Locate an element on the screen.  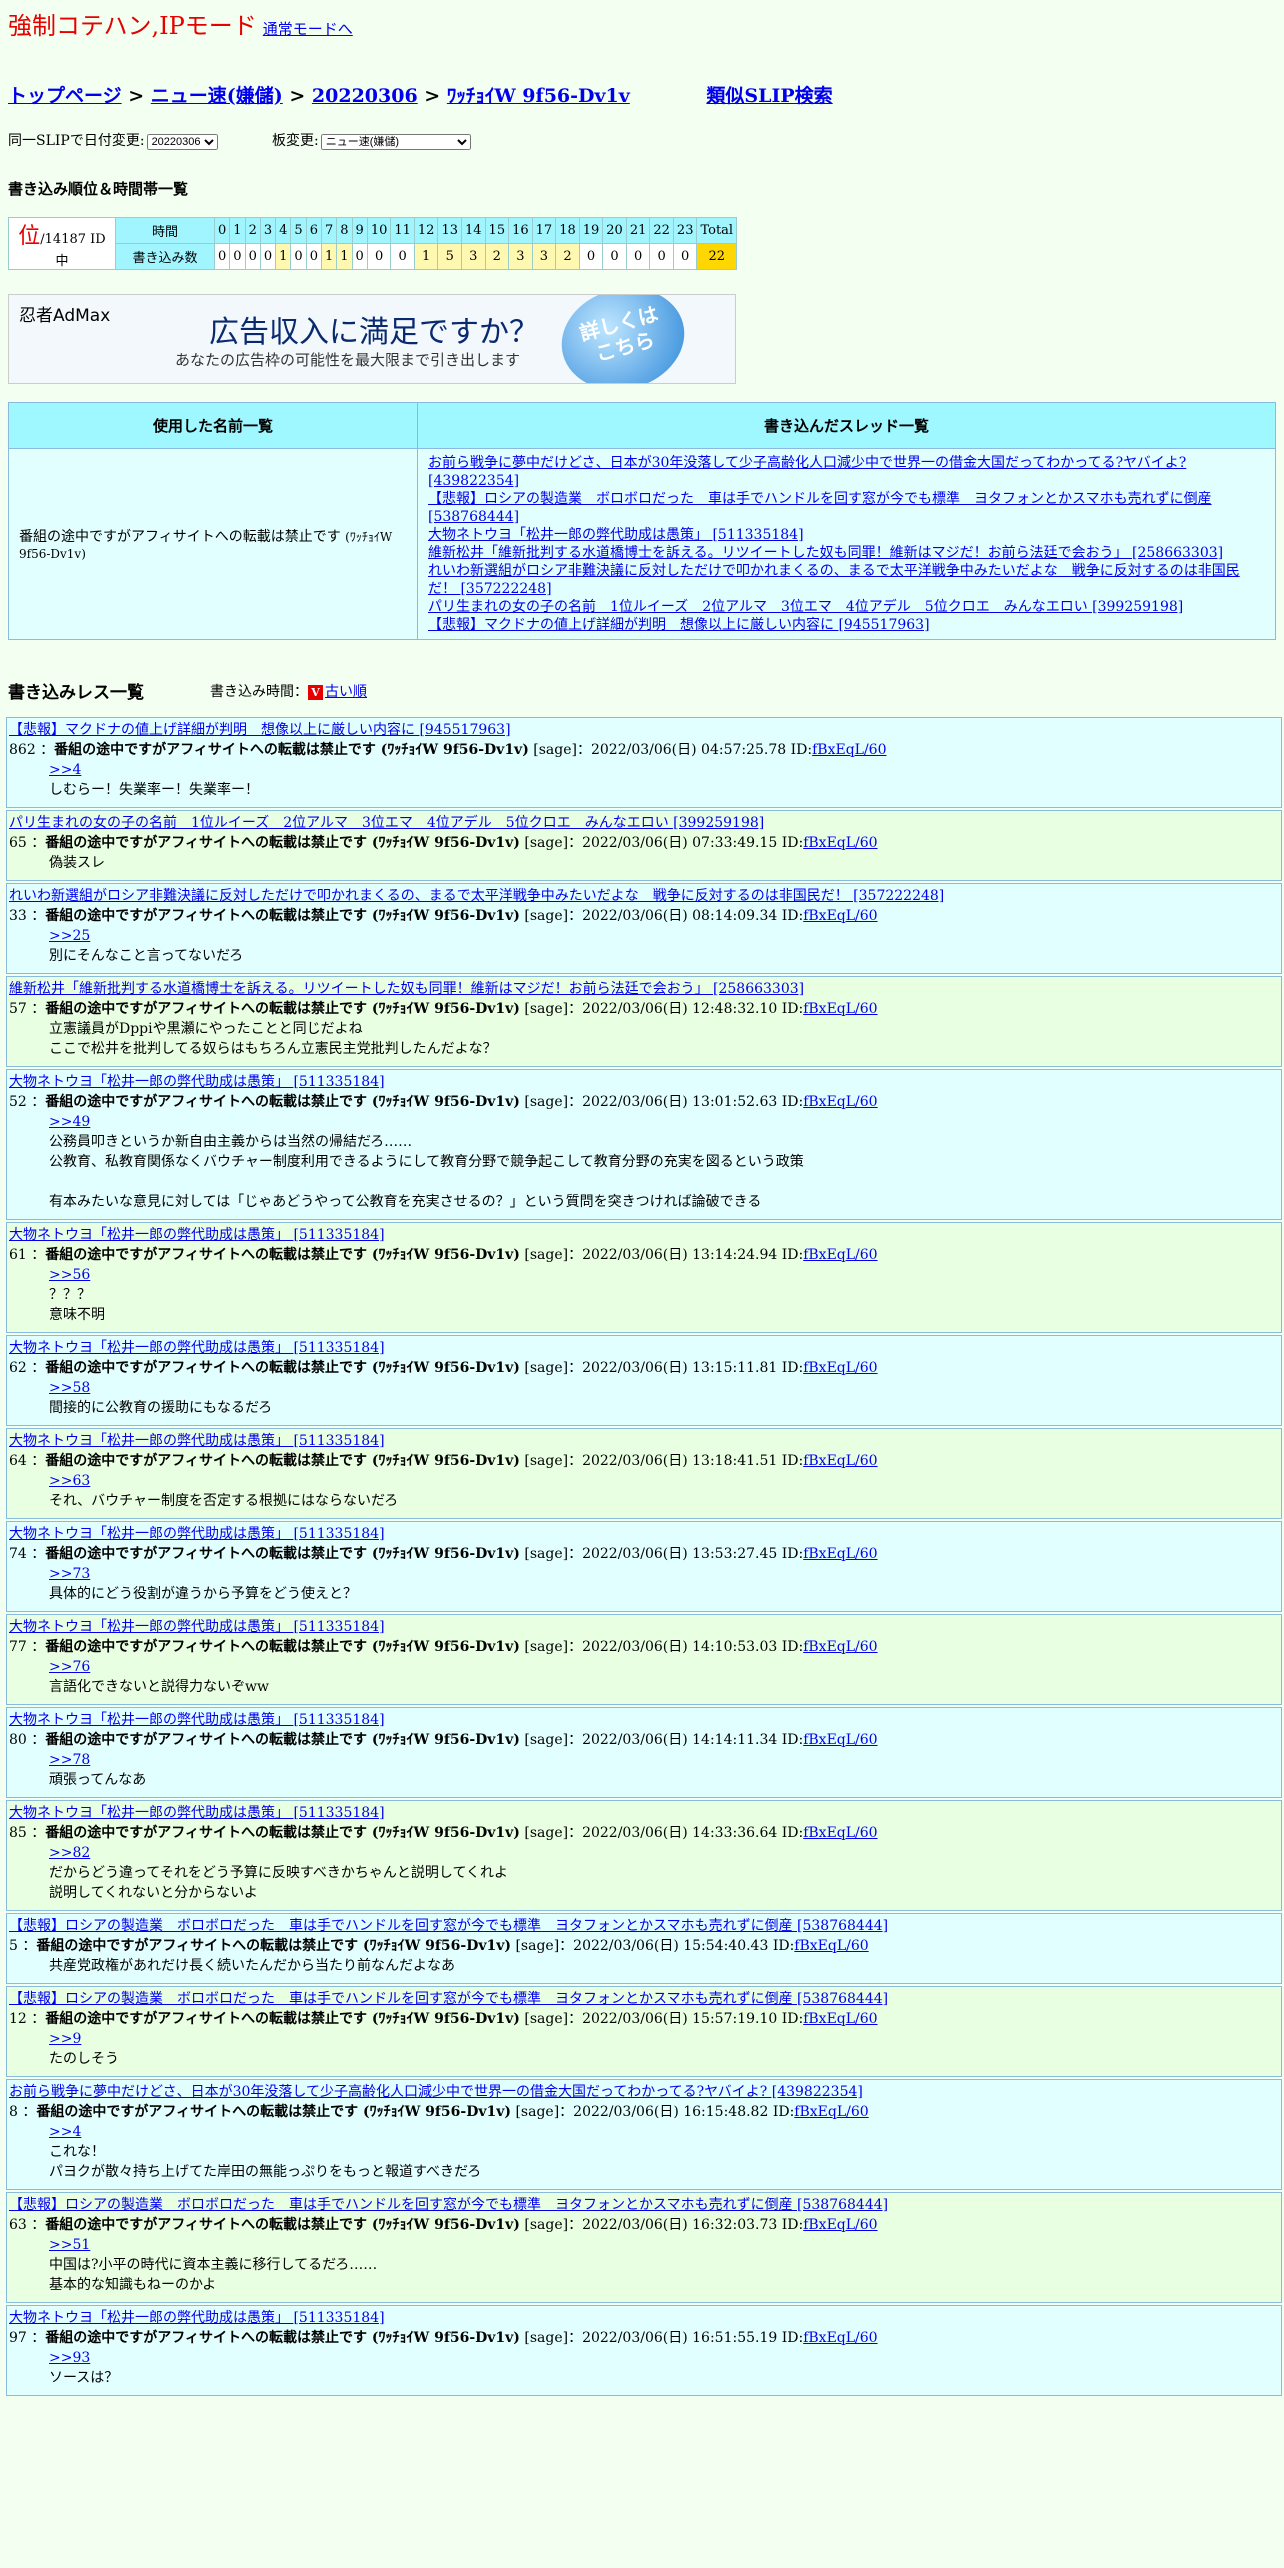
breadcrumb-user: ﾜｯﾁｮｲW 9f56-Dv1v is located at coordinates (538, 96).